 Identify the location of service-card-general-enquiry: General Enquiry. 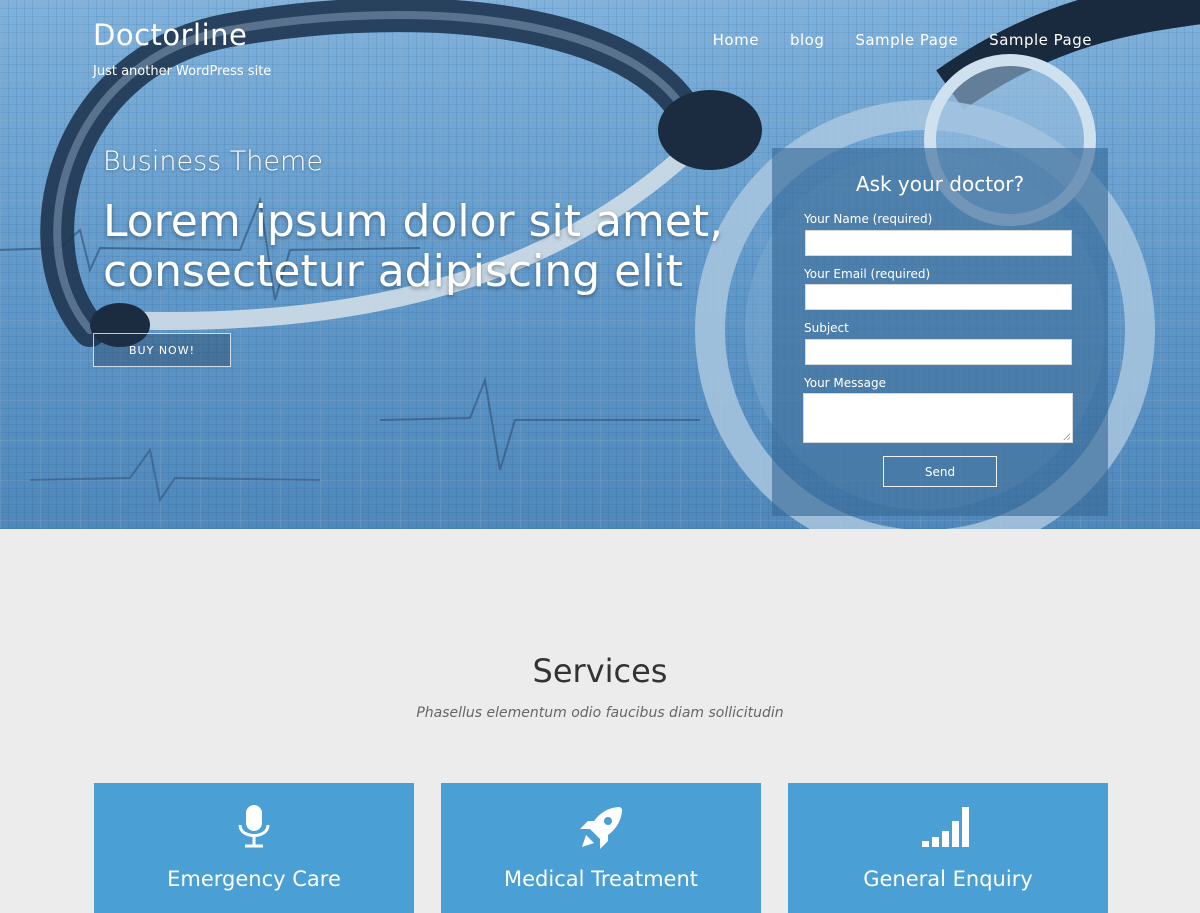
(948, 848).